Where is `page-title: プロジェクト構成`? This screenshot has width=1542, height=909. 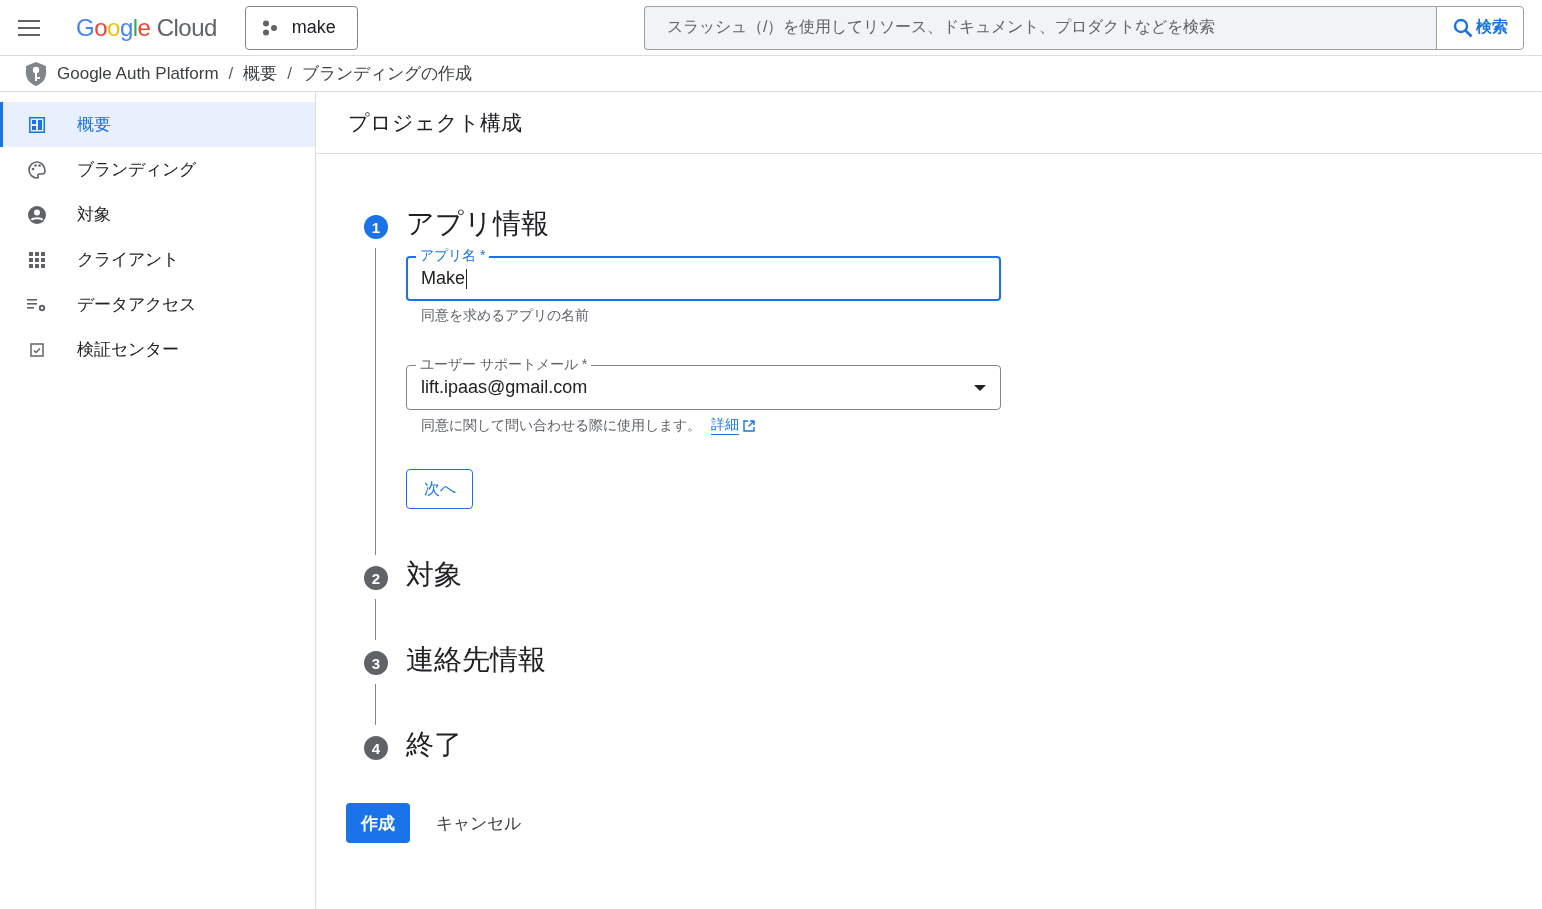 page-title: プロジェクト構成 is located at coordinates (929, 123).